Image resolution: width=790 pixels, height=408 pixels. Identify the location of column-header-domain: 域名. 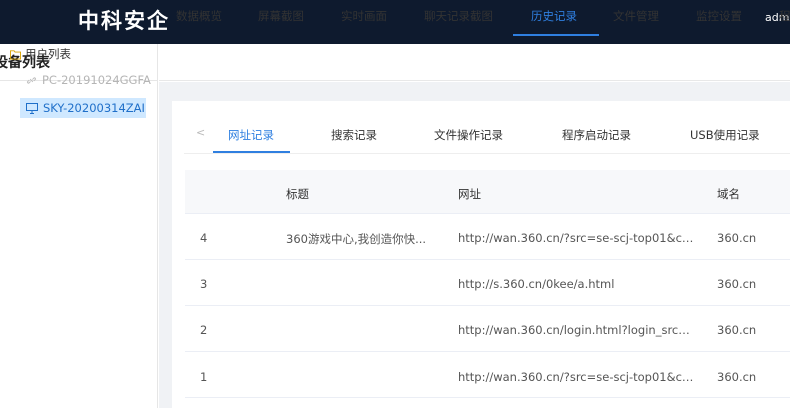
(728, 194).